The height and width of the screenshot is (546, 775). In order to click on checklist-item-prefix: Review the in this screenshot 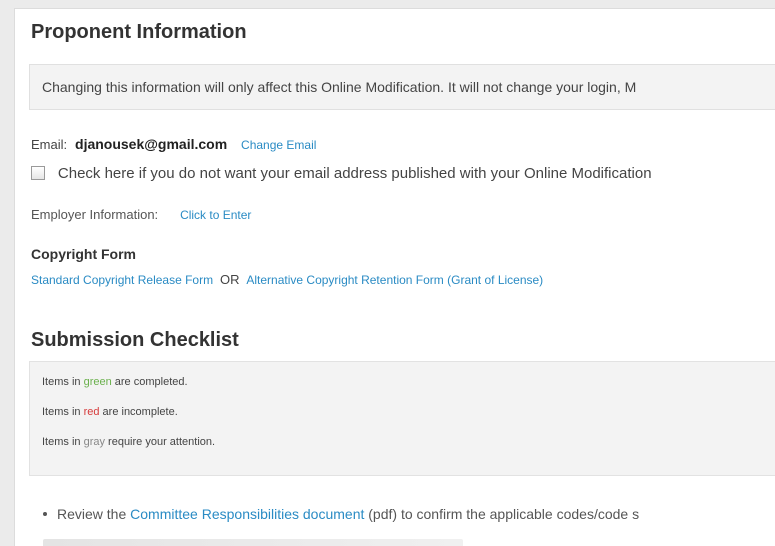, I will do `click(94, 514)`.